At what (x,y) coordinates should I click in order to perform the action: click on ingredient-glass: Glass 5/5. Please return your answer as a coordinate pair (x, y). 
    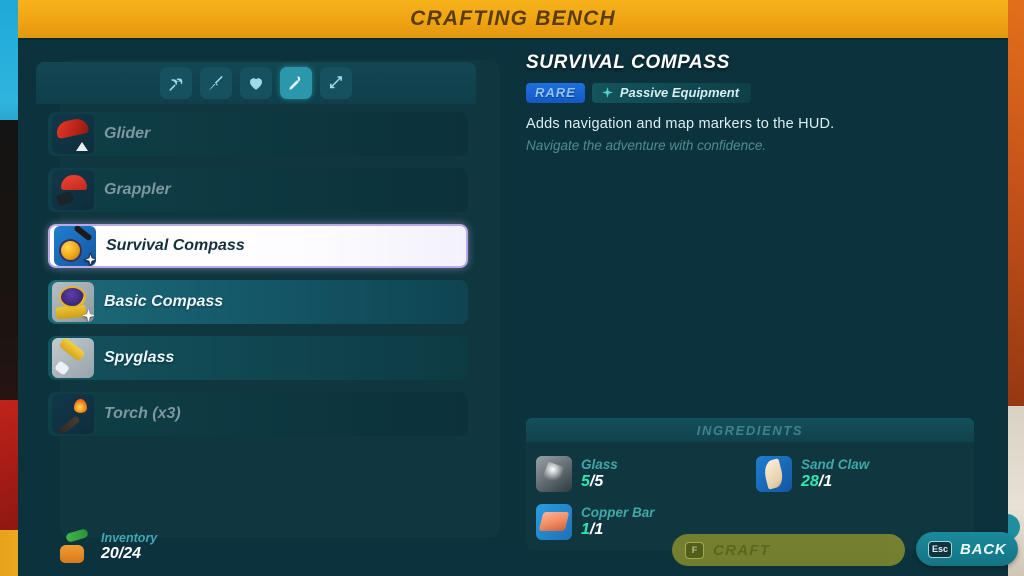
    Looking at the image, I should click on (641, 474).